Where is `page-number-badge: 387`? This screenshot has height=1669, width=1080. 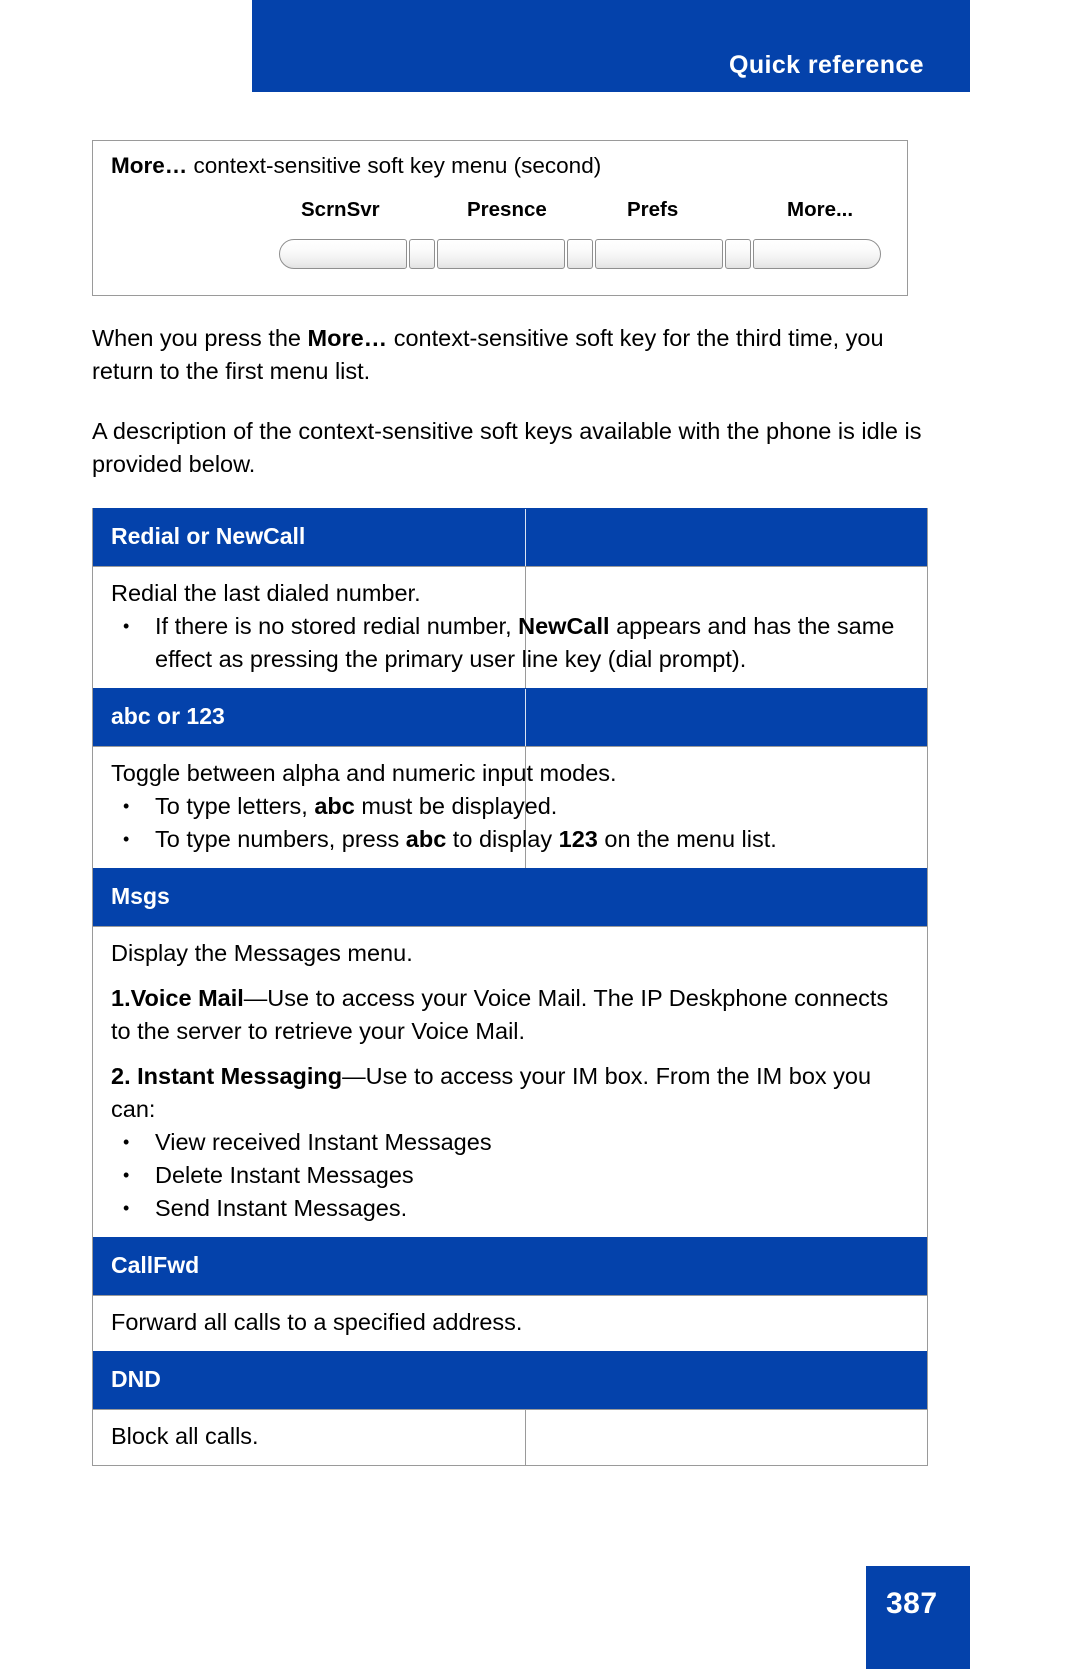
page-number-badge: 387 is located at coordinates (918, 1617).